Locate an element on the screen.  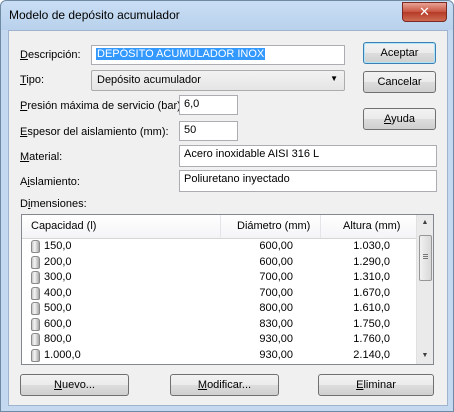
altura-cell: 1.610,0 is located at coordinates (371, 308).